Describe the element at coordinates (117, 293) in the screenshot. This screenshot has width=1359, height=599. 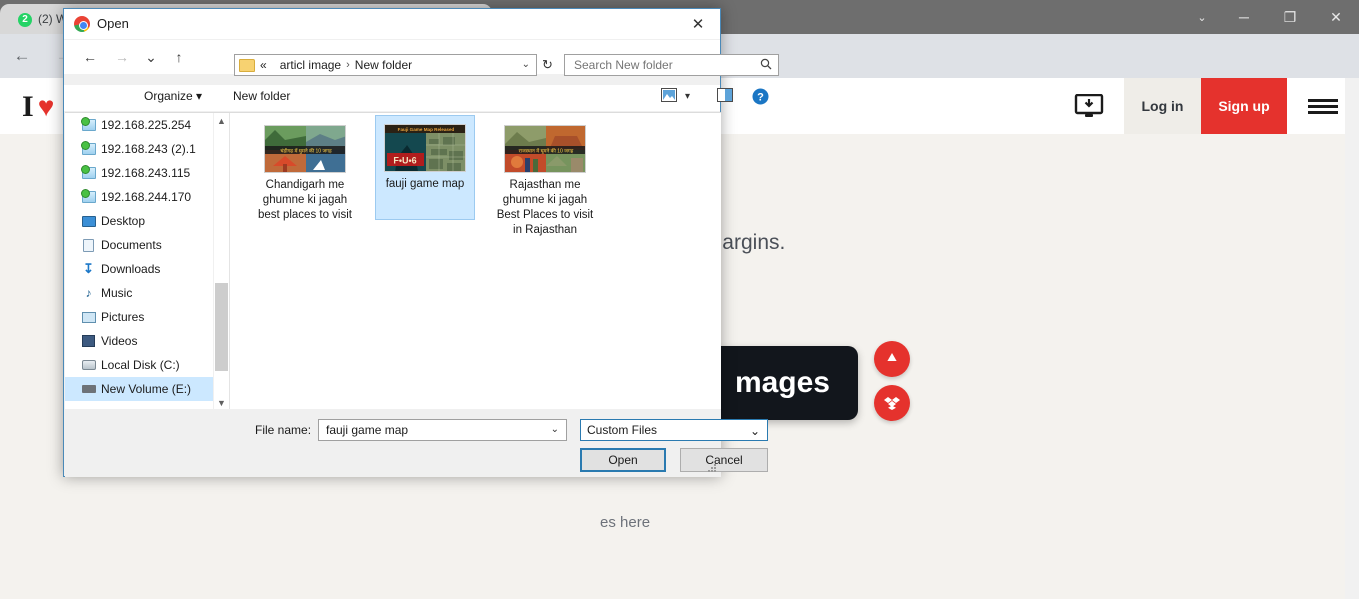
I see `sidebar-item-label: Music` at that location.